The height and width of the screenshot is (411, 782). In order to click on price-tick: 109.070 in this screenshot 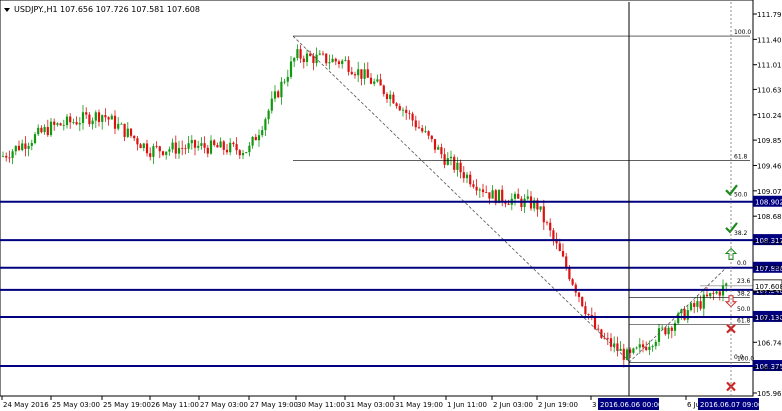, I will do `click(769, 192)`.